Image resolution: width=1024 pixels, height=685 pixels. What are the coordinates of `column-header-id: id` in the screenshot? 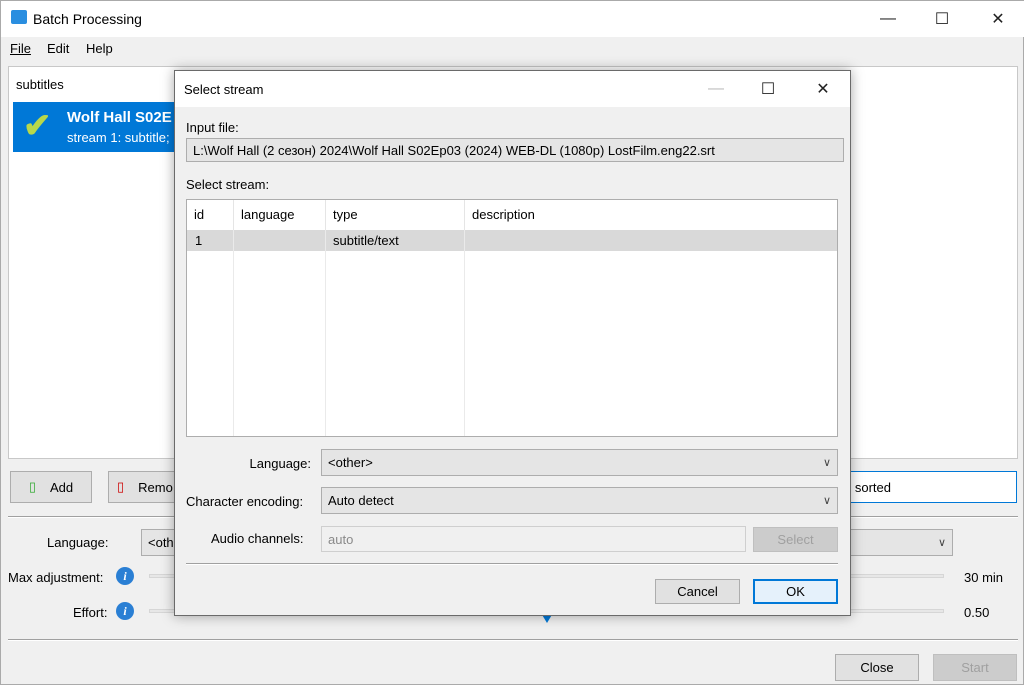 It's located at (210, 215).